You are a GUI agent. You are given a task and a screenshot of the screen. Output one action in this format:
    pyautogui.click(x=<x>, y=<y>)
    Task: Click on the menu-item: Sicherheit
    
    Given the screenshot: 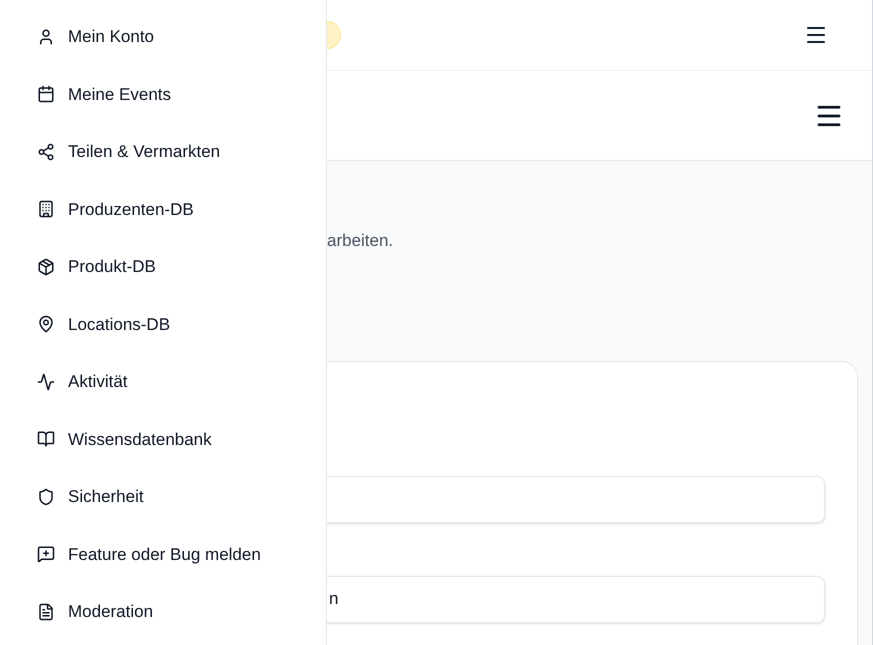 What is the action you would take?
    pyautogui.click(x=163, y=497)
    